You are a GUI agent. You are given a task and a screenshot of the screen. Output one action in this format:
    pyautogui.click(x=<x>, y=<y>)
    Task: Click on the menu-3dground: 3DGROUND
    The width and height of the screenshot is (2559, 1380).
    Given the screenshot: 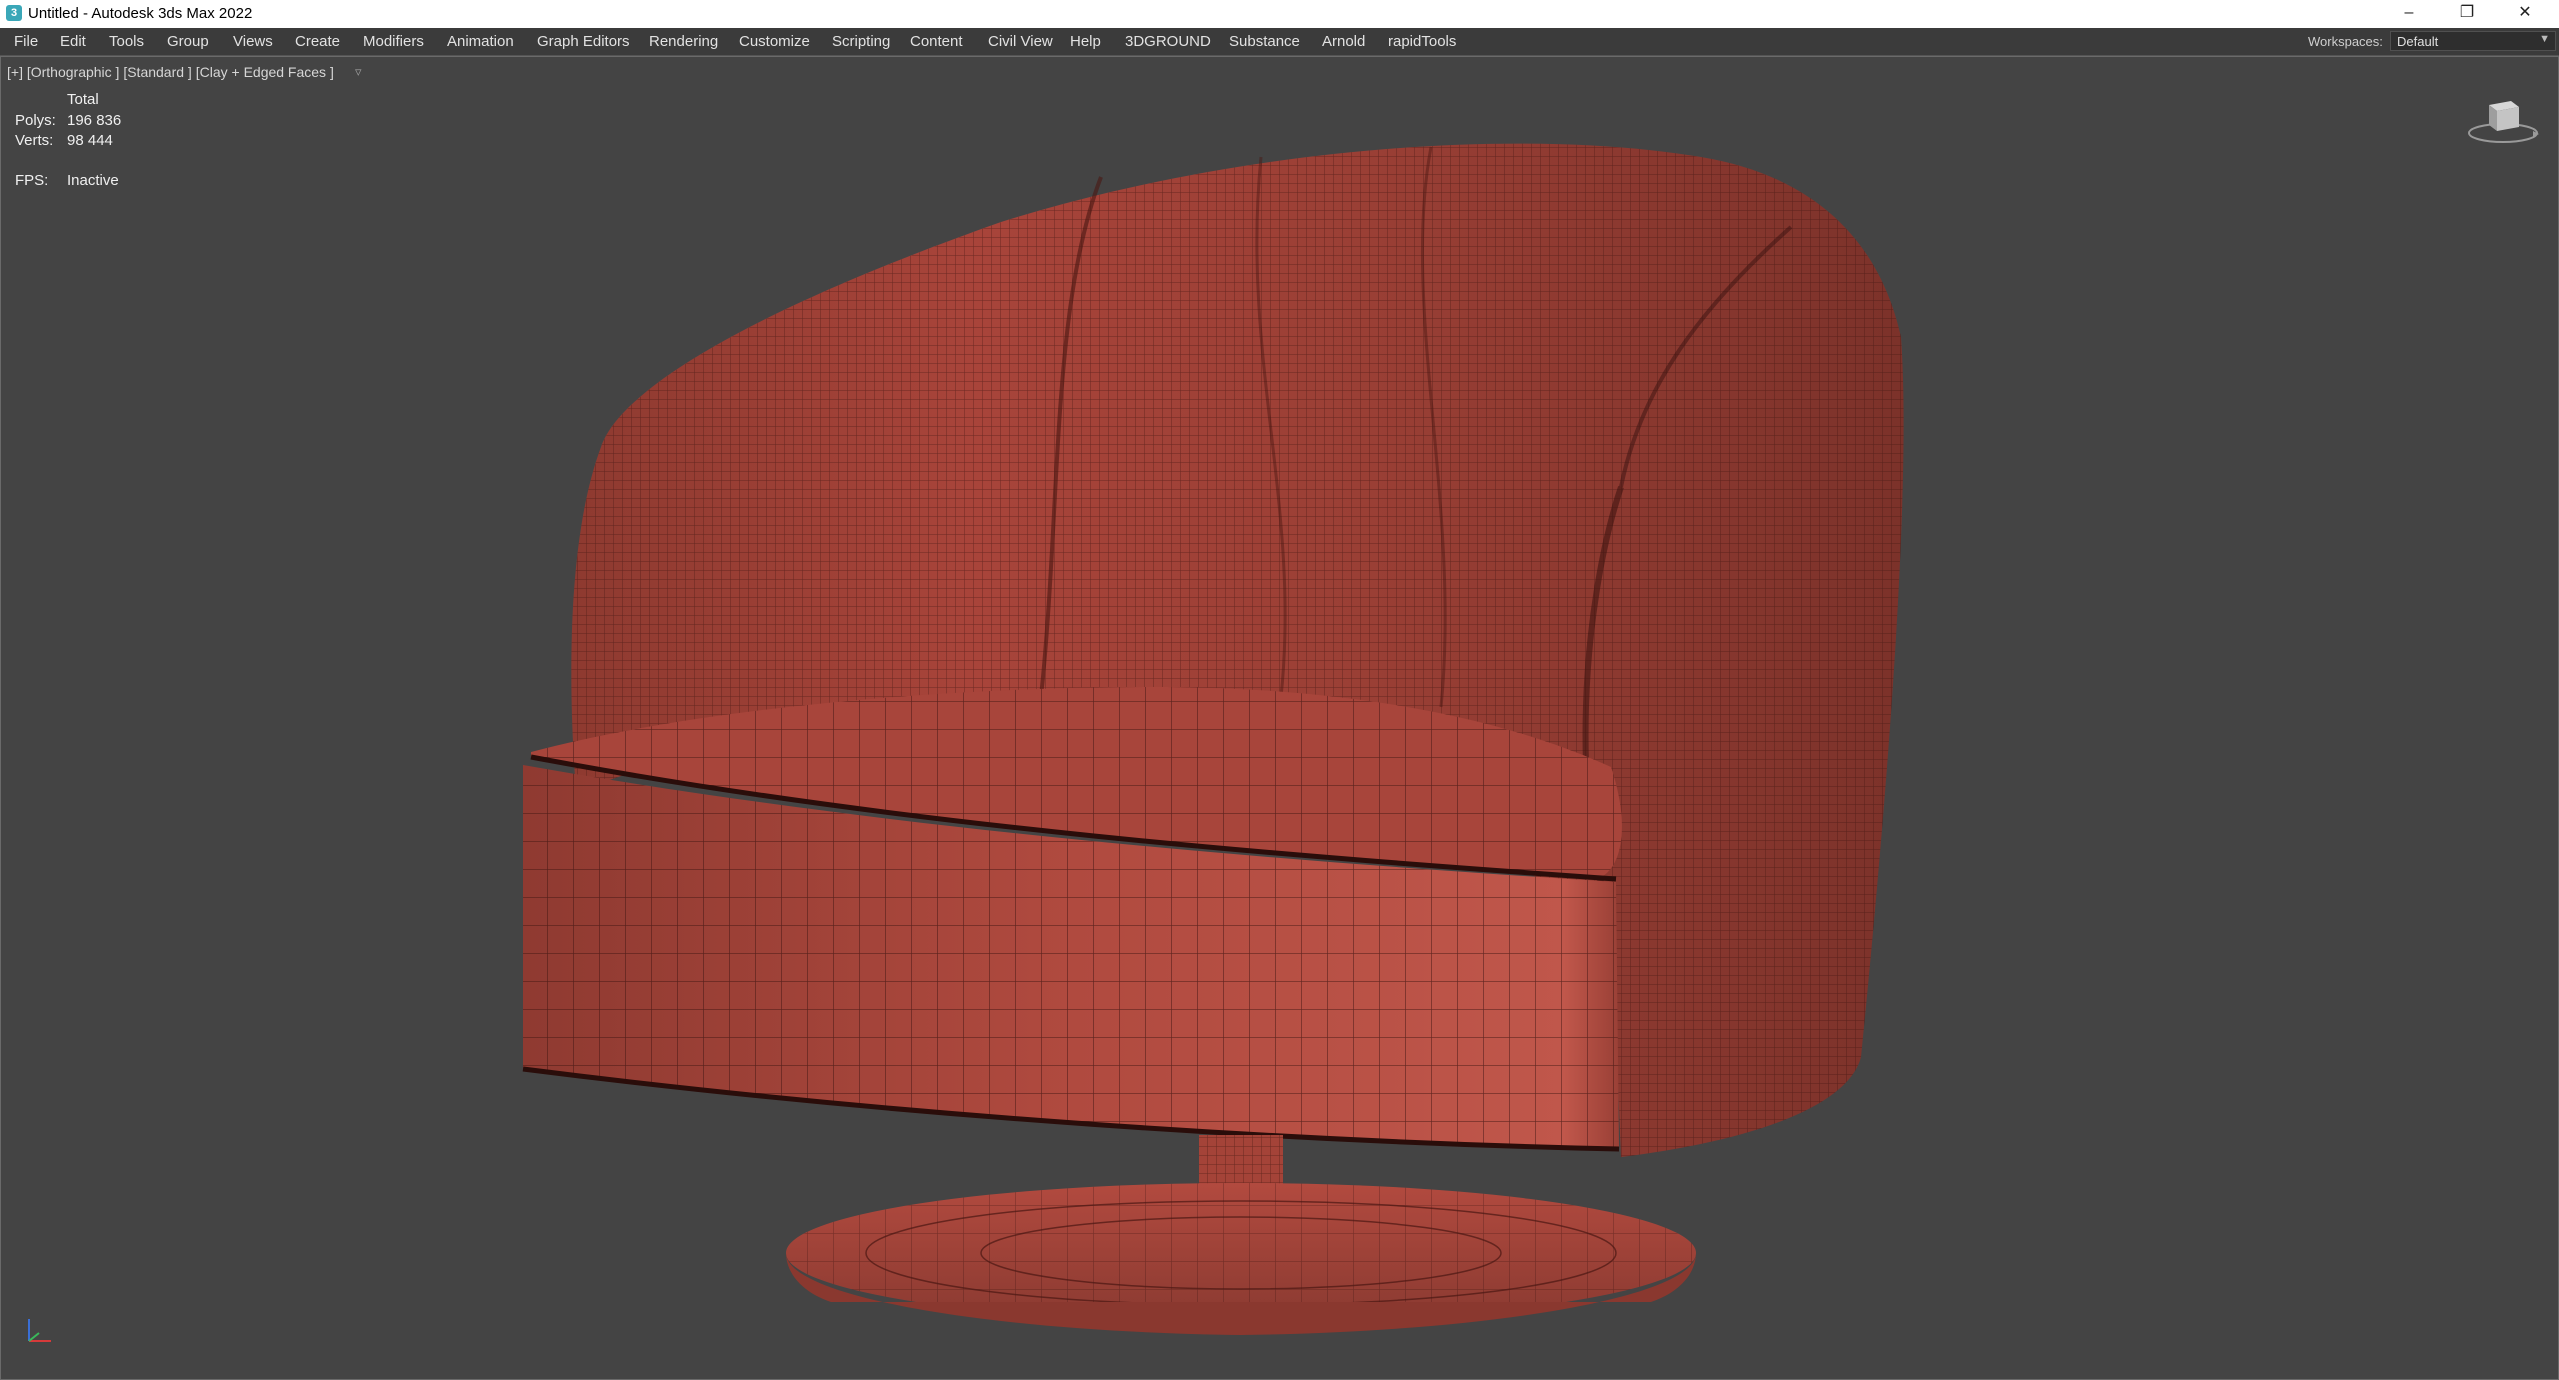 What is the action you would take?
    pyautogui.click(x=1168, y=41)
    